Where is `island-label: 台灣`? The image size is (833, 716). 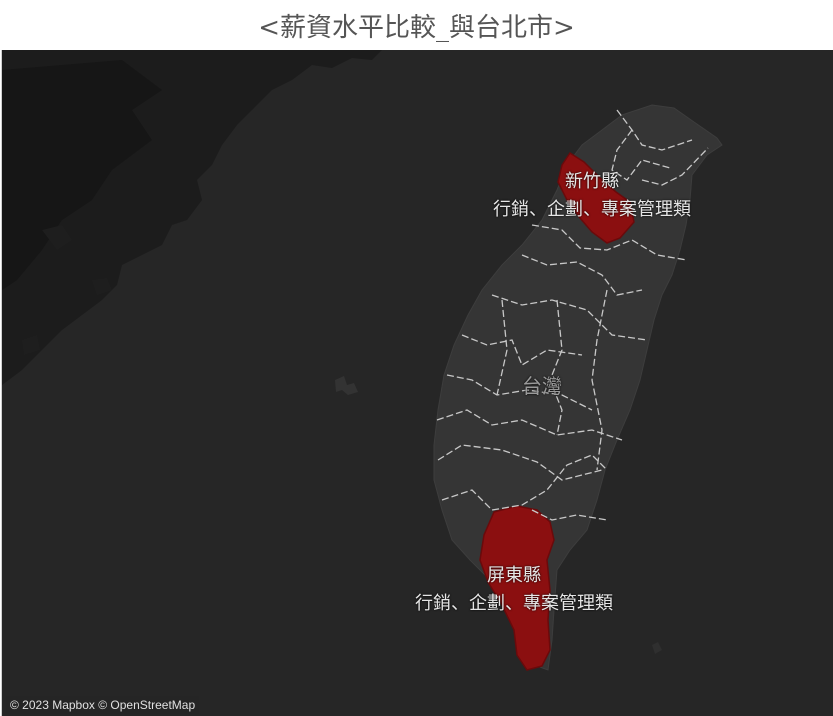
island-label: 台灣 is located at coordinates (542, 386).